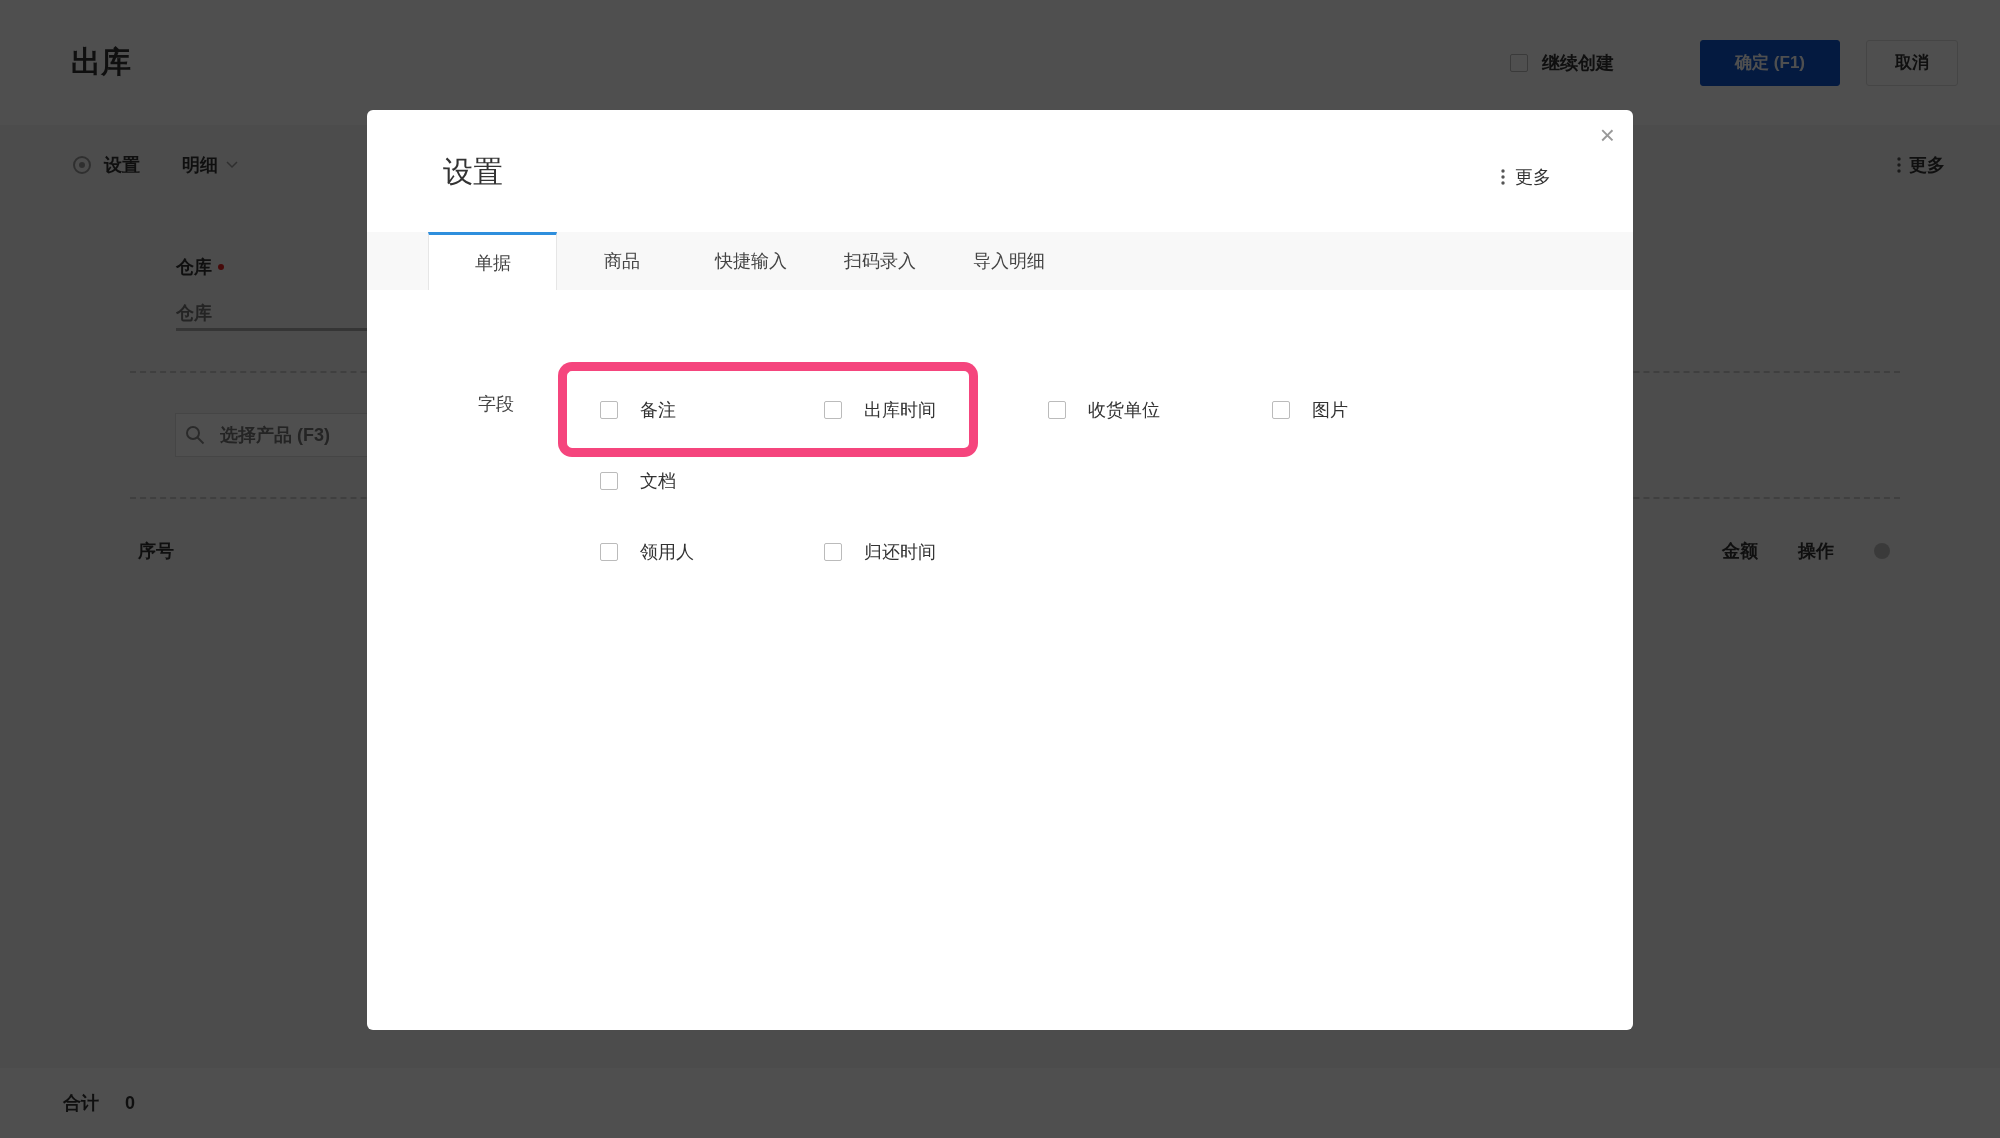 The height and width of the screenshot is (1138, 2000). Describe the element at coordinates (658, 410) in the screenshot. I see `checkbox-label: 备注` at that location.